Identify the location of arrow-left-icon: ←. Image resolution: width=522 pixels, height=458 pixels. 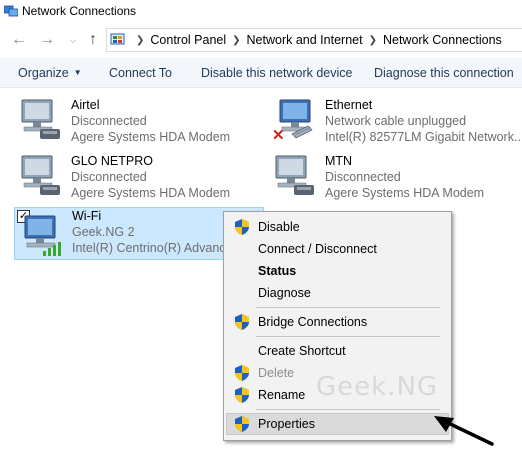
(19, 39).